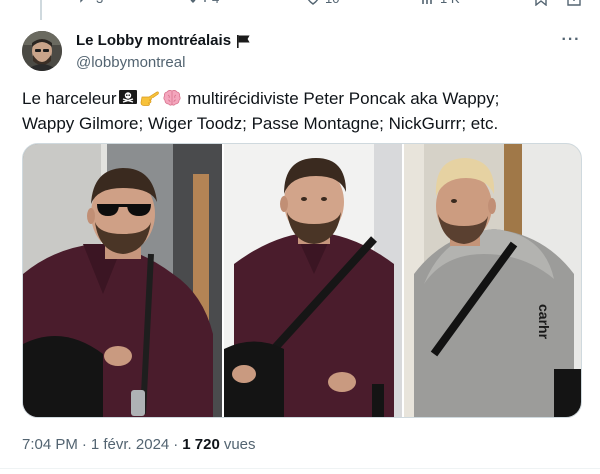  I want to click on tweet-meta: 7:04 PM · 1 févr. 2024 · 1 720 vues, so click(139, 444).